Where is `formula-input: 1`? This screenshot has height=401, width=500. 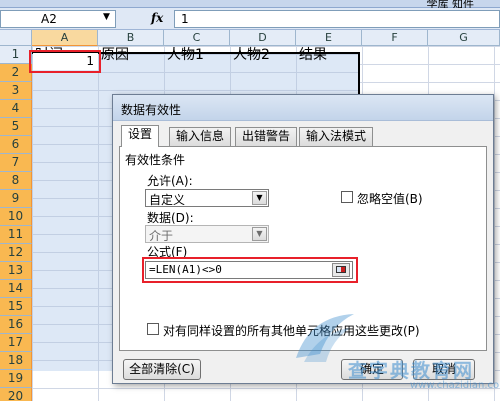
formula-input: 1 is located at coordinates (337, 19).